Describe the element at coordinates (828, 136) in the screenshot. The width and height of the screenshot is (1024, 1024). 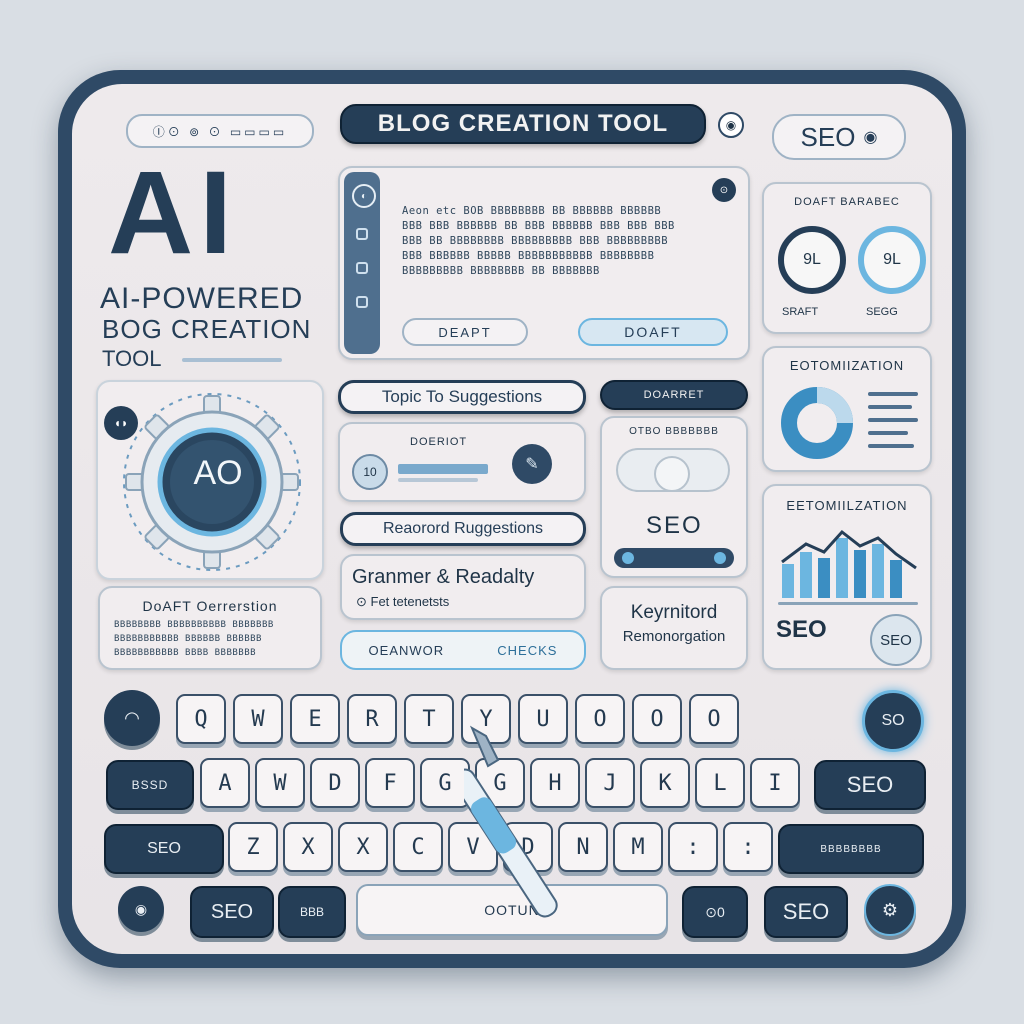
I see `seo-button-label: SEO` at that location.